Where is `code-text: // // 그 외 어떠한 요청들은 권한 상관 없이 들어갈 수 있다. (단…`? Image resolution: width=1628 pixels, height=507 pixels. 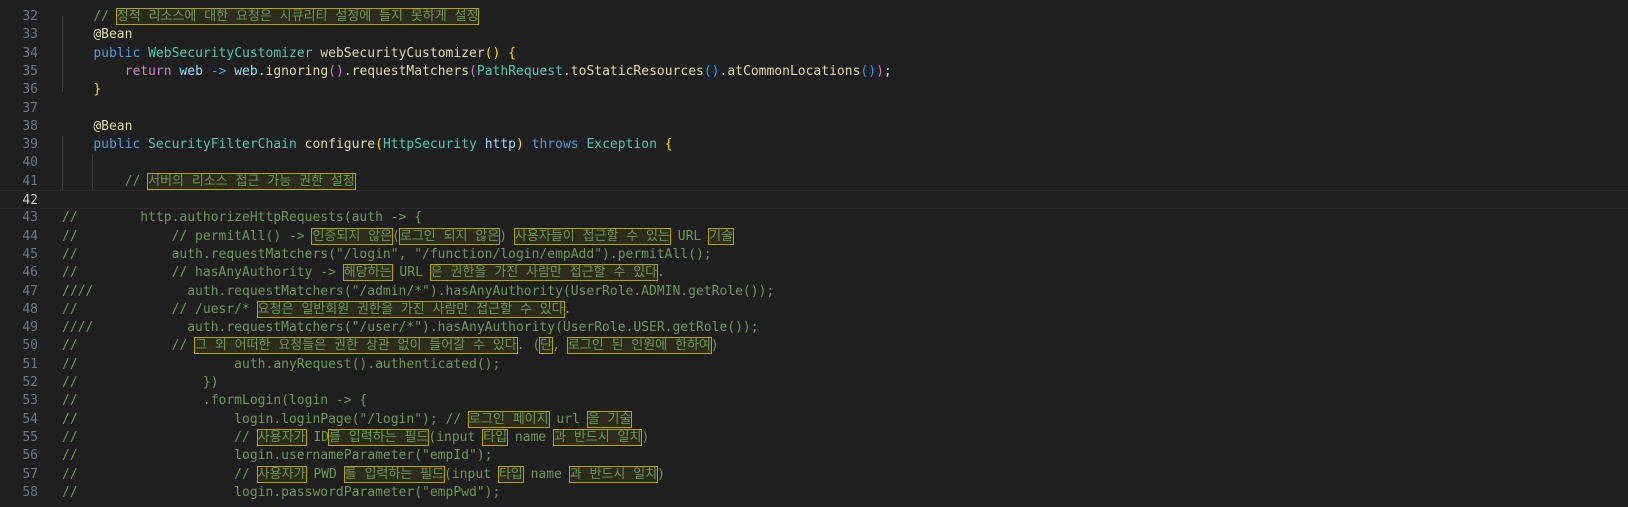 code-text: // // 그 외 어떠한 요청들은 권한 상관 없이 들어갈 수 있다. (단… is located at coordinates (390, 345).